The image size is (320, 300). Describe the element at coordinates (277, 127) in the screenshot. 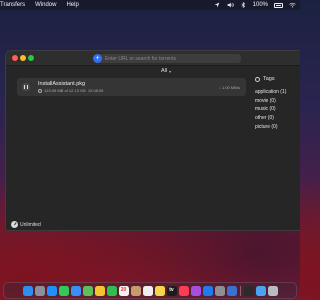

I see `tag-picture: picture (0)` at that location.